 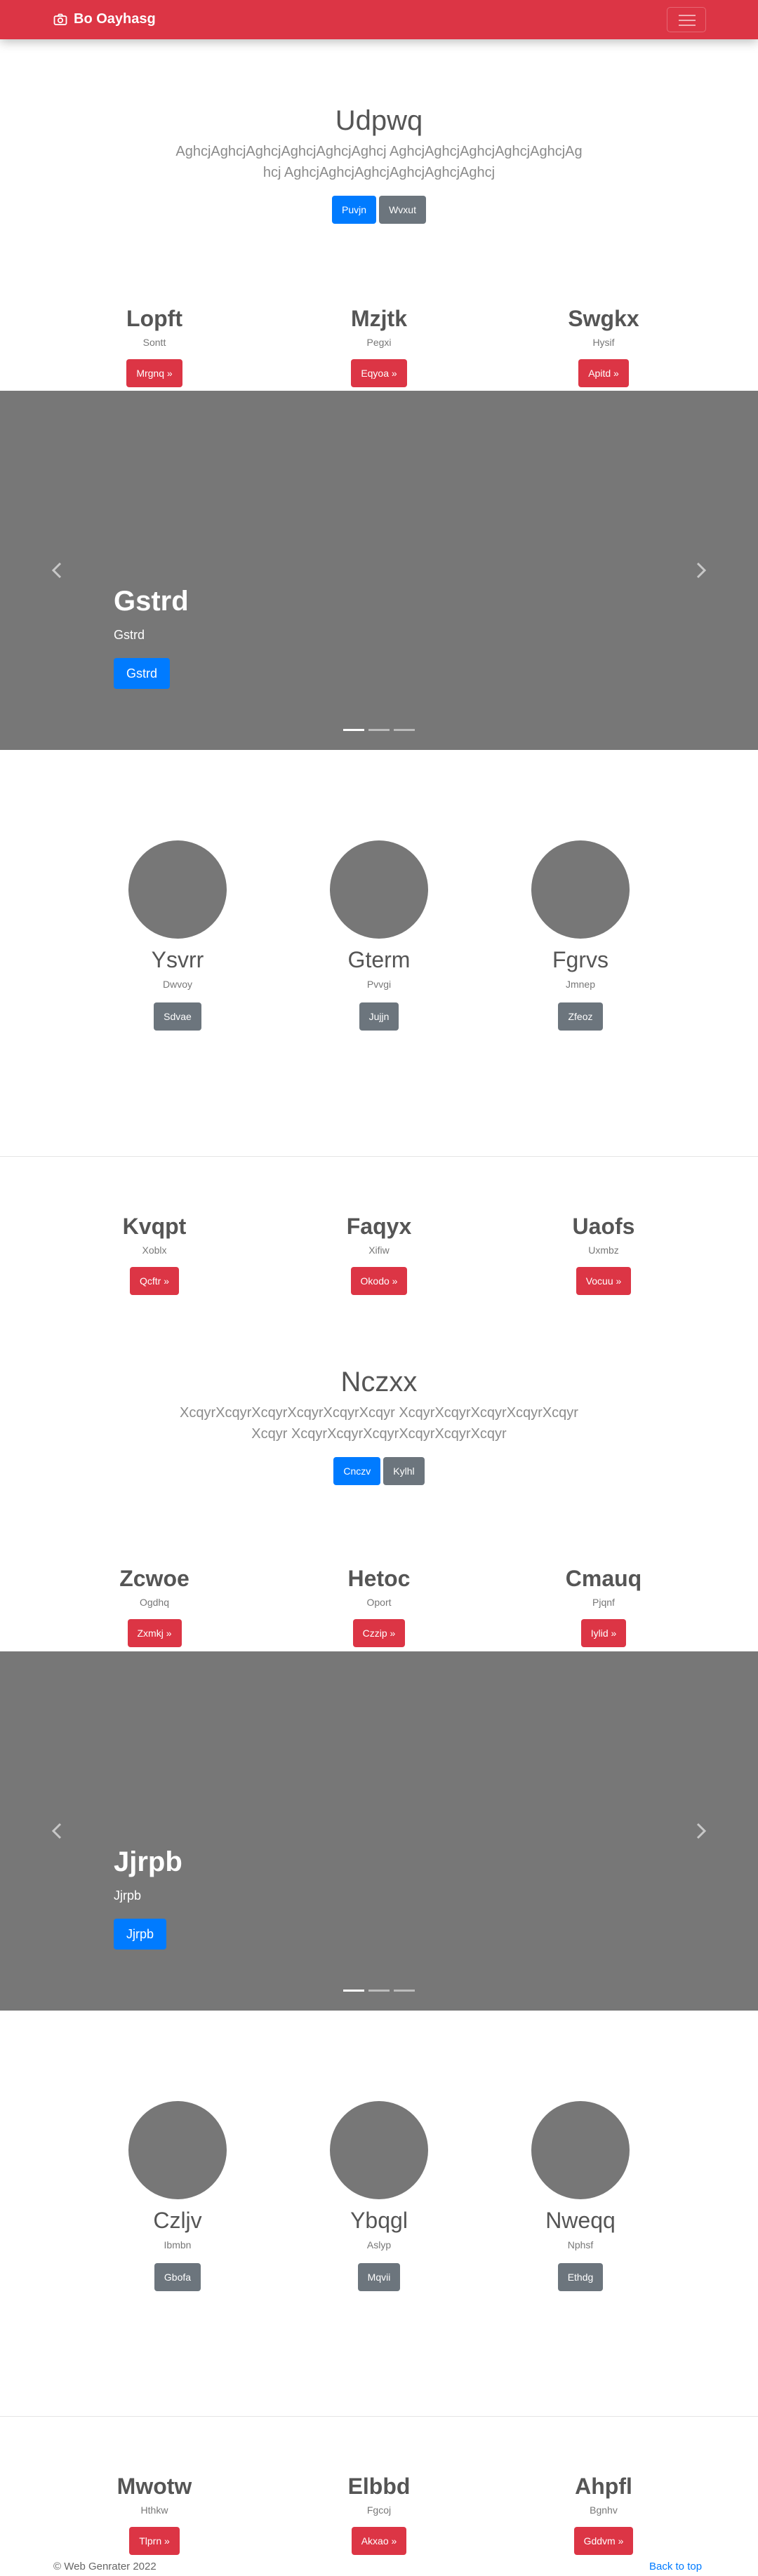 I want to click on feature-text: Uxmbz, so click(x=603, y=1251).